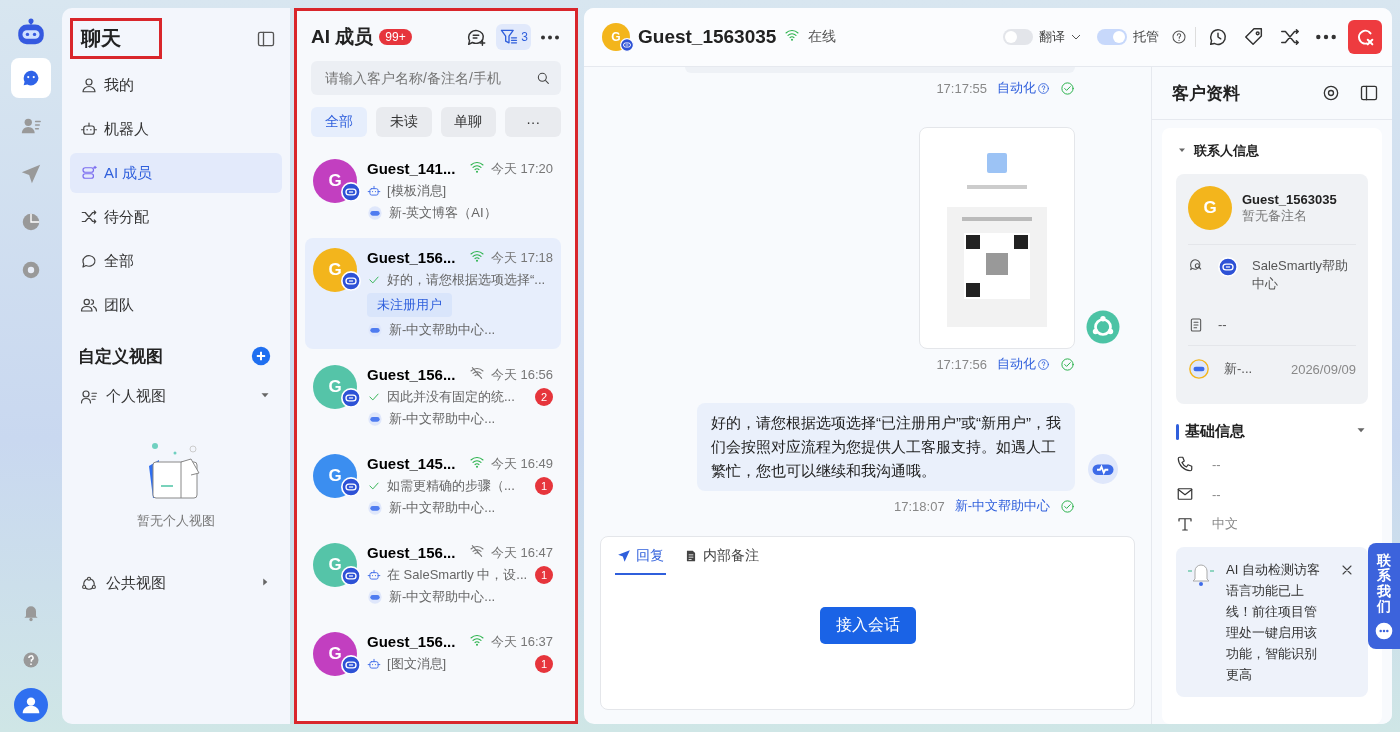 This screenshot has width=1400, height=732. I want to click on chat-bubble-icon, so click(1384, 630).